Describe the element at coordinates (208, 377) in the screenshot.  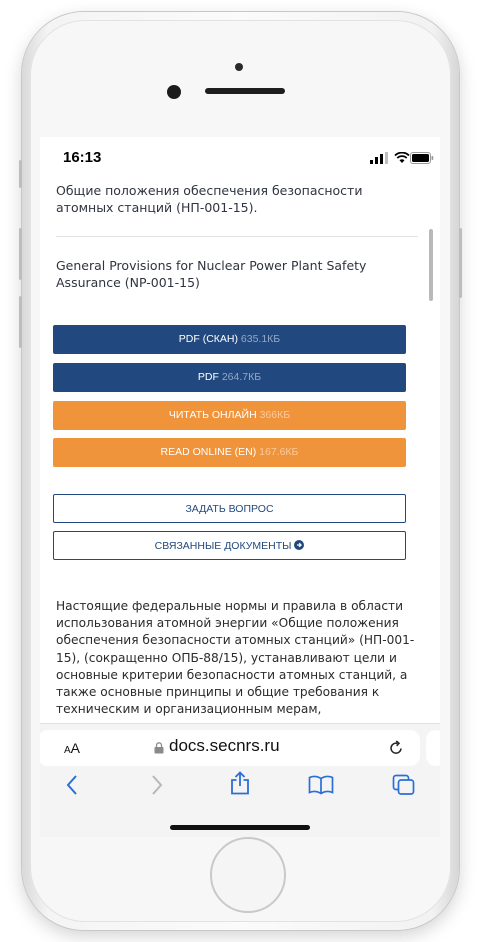
I see `button-label: PDF` at that location.